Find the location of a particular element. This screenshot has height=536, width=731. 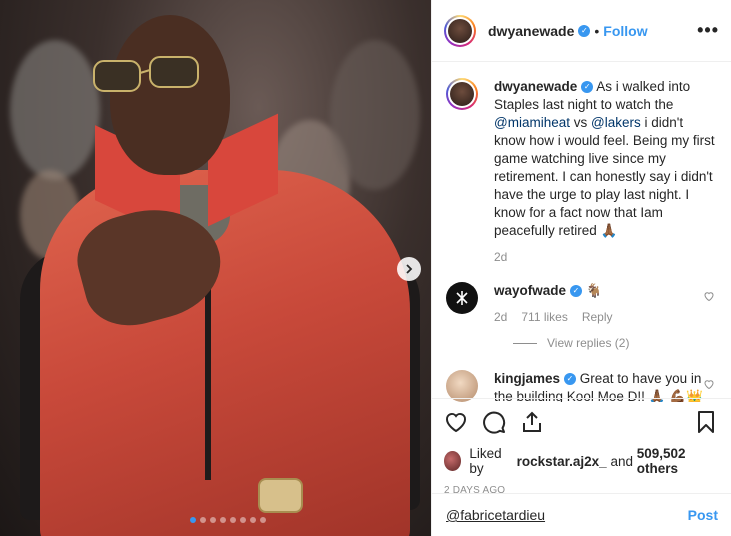

sunglasses is located at coordinates (146, 74).